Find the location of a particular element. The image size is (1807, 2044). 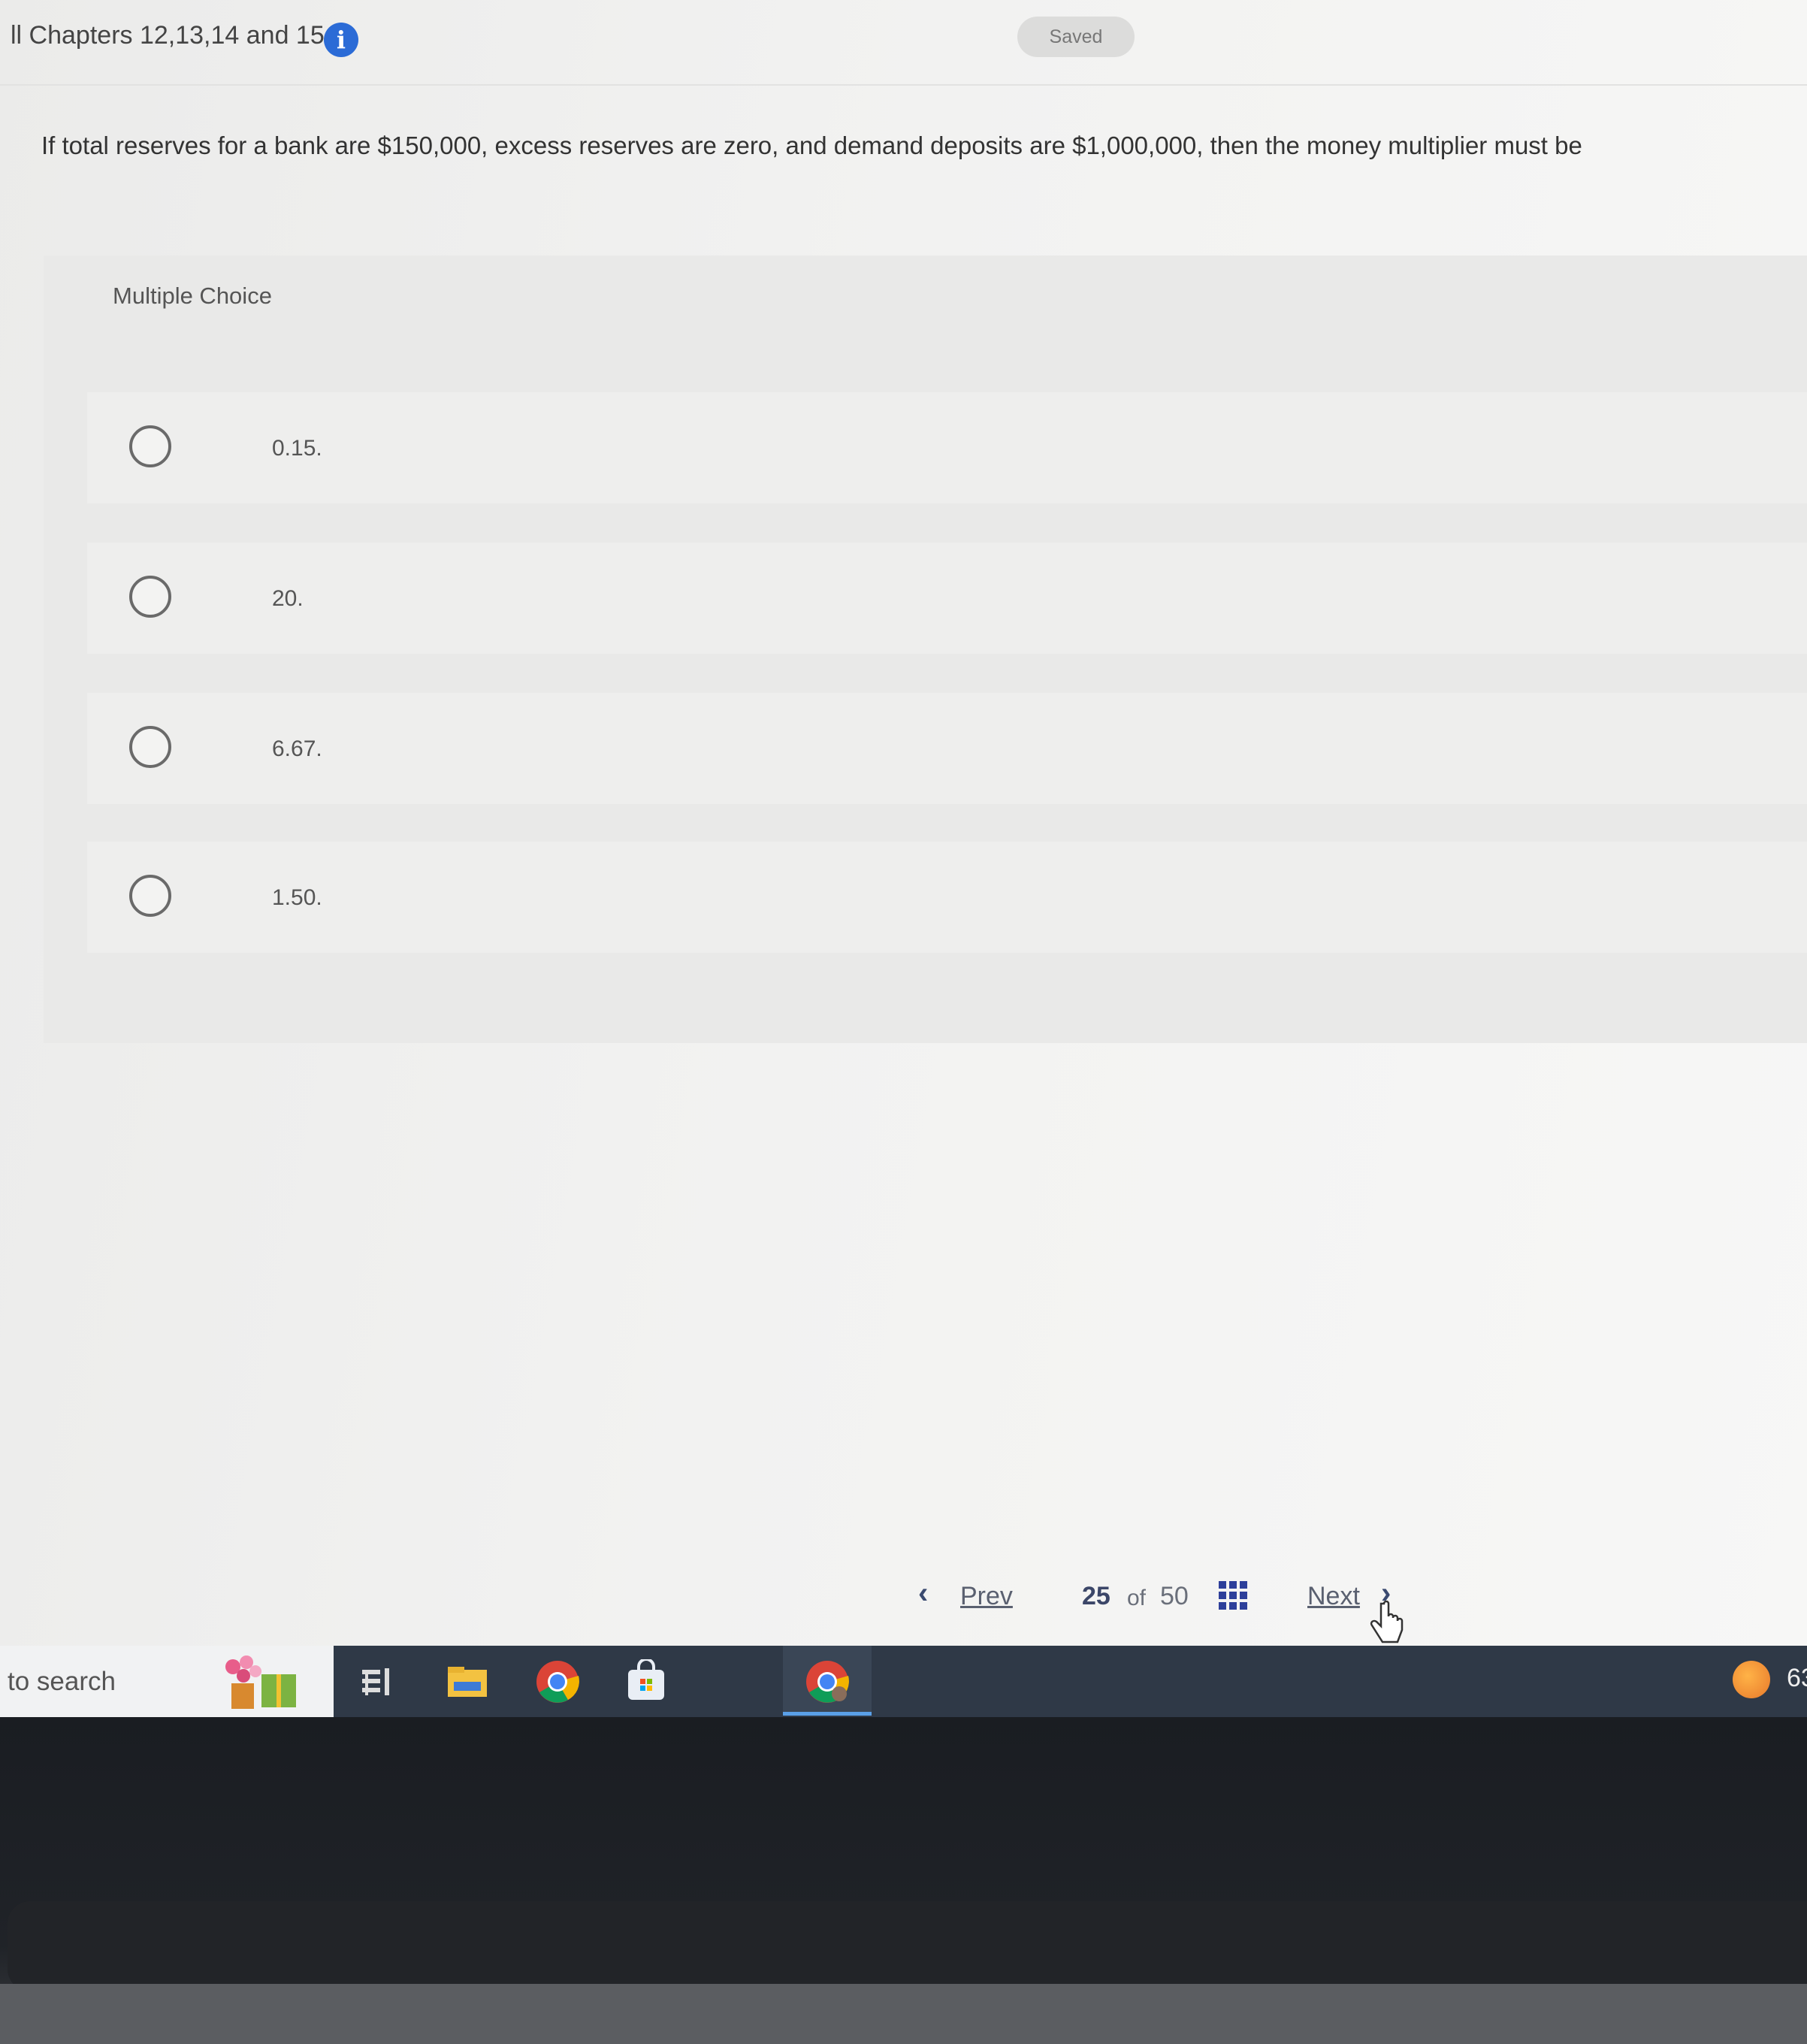

weather-temperature: 63 is located at coordinates (1797, 1678).